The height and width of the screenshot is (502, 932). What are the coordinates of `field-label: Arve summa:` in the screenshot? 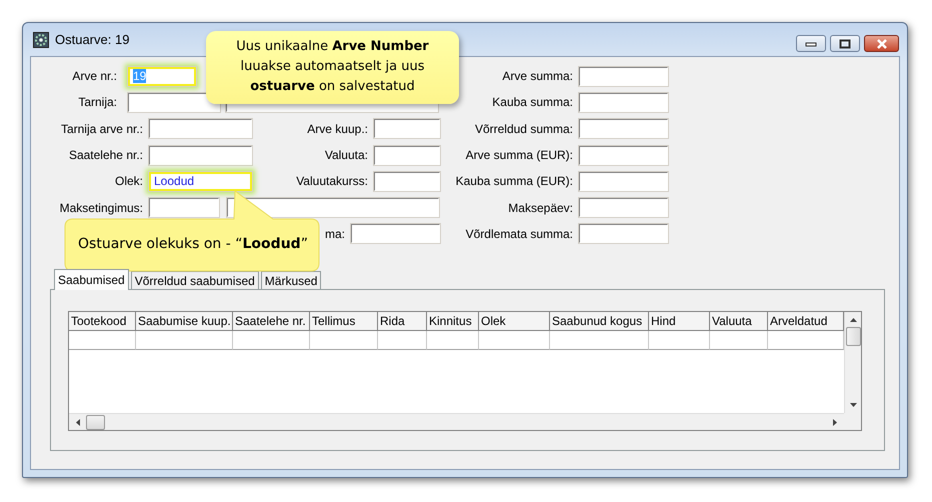 It's located at (537, 76).